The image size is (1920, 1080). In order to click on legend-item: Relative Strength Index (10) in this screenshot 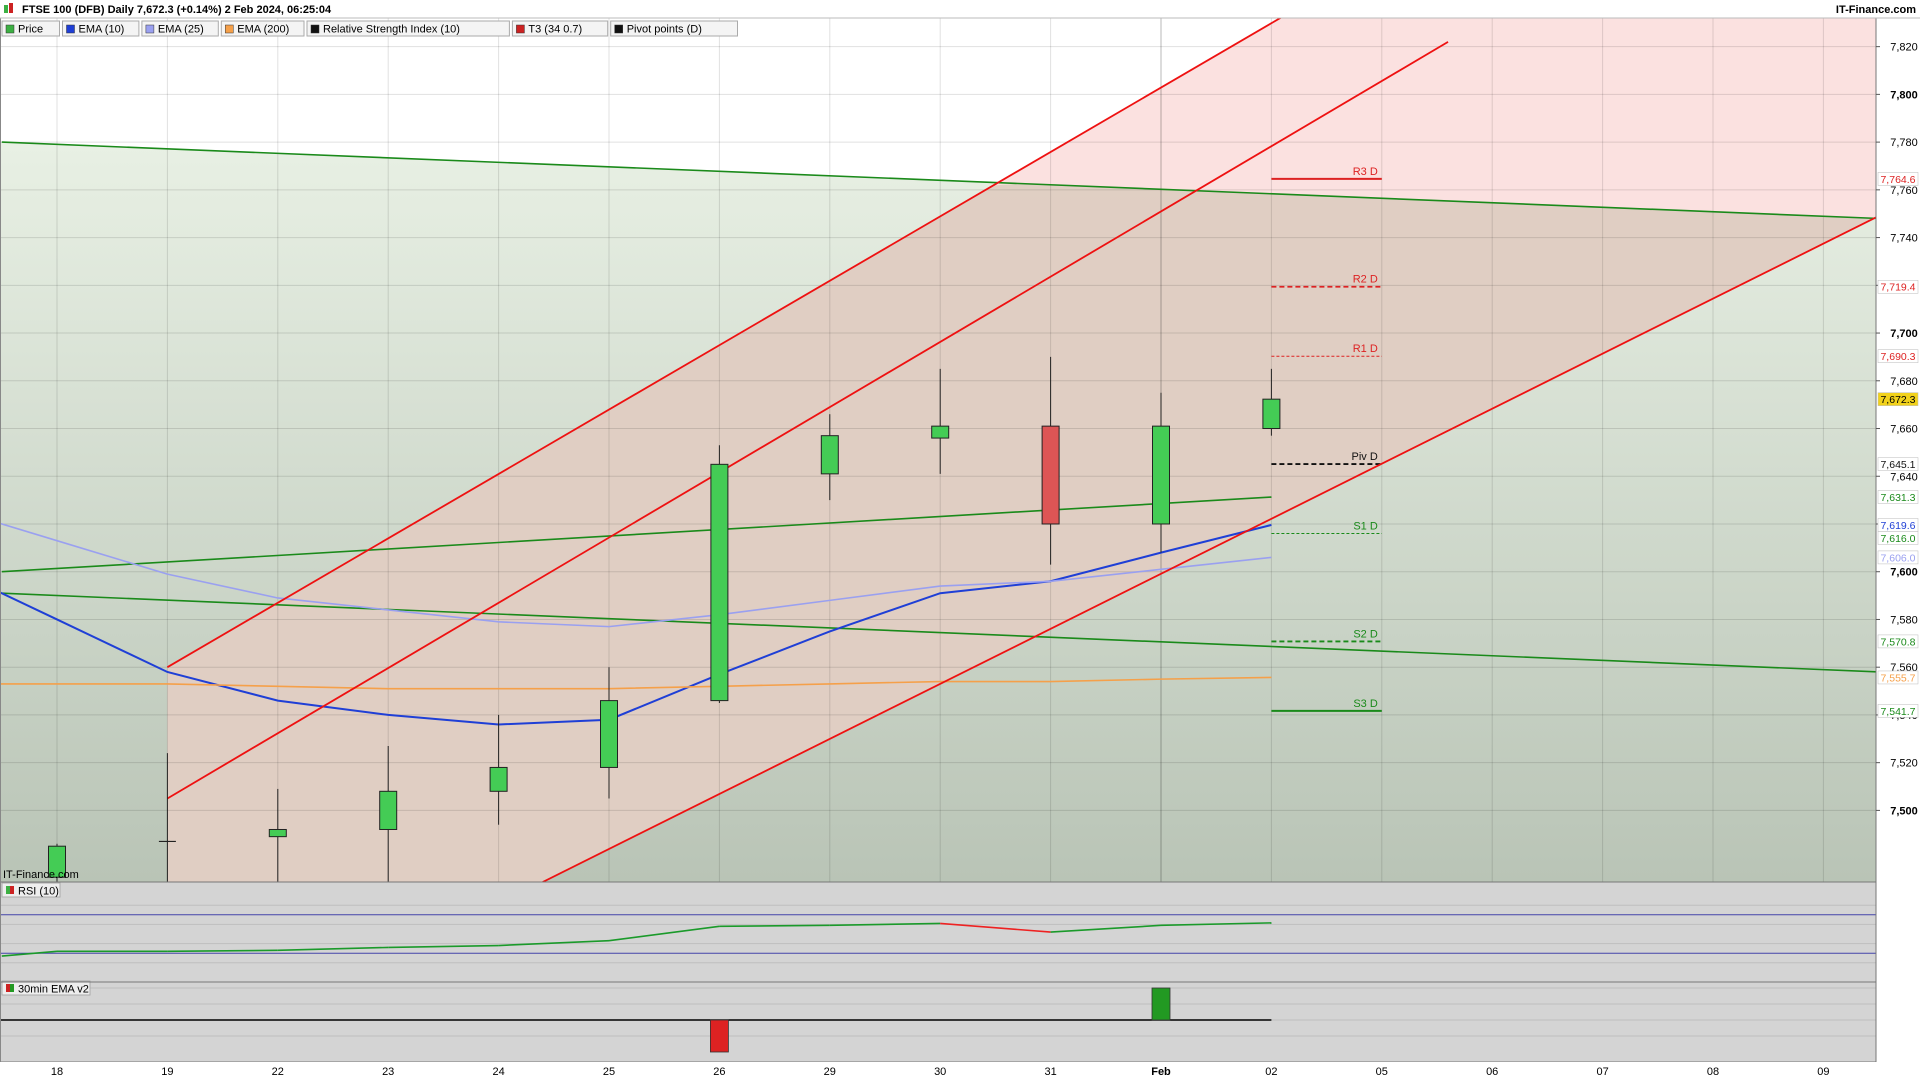, I will do `click(408, 28)`.